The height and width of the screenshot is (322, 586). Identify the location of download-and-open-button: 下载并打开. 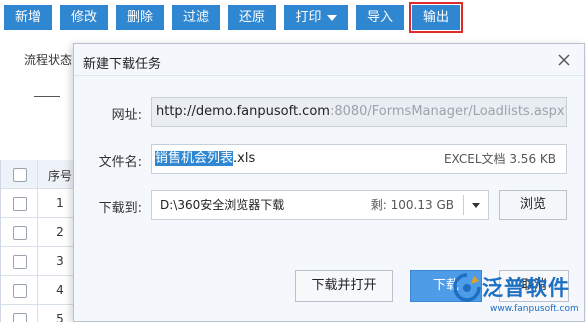
(344, 286).